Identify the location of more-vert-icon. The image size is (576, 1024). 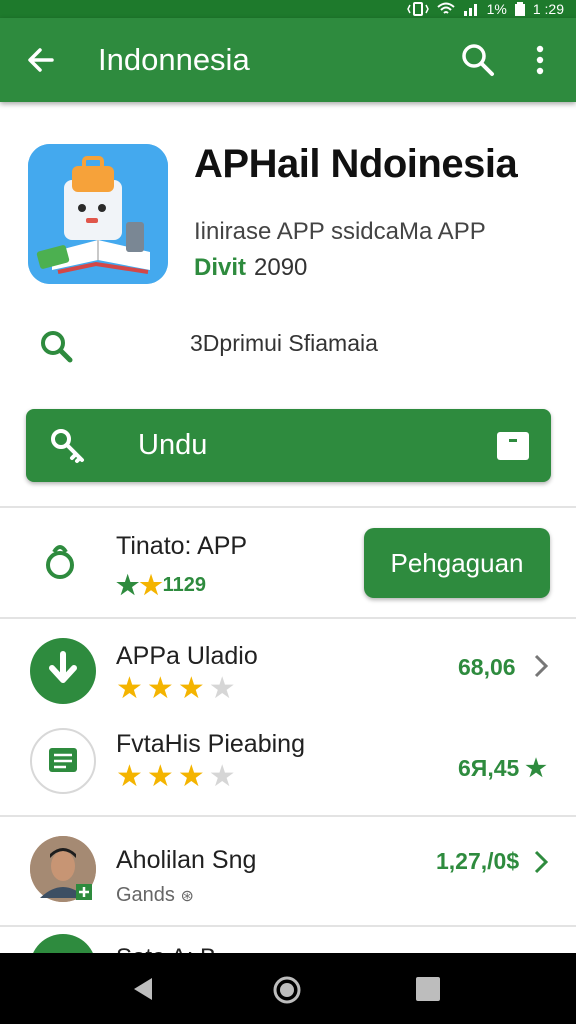
(540, 60).